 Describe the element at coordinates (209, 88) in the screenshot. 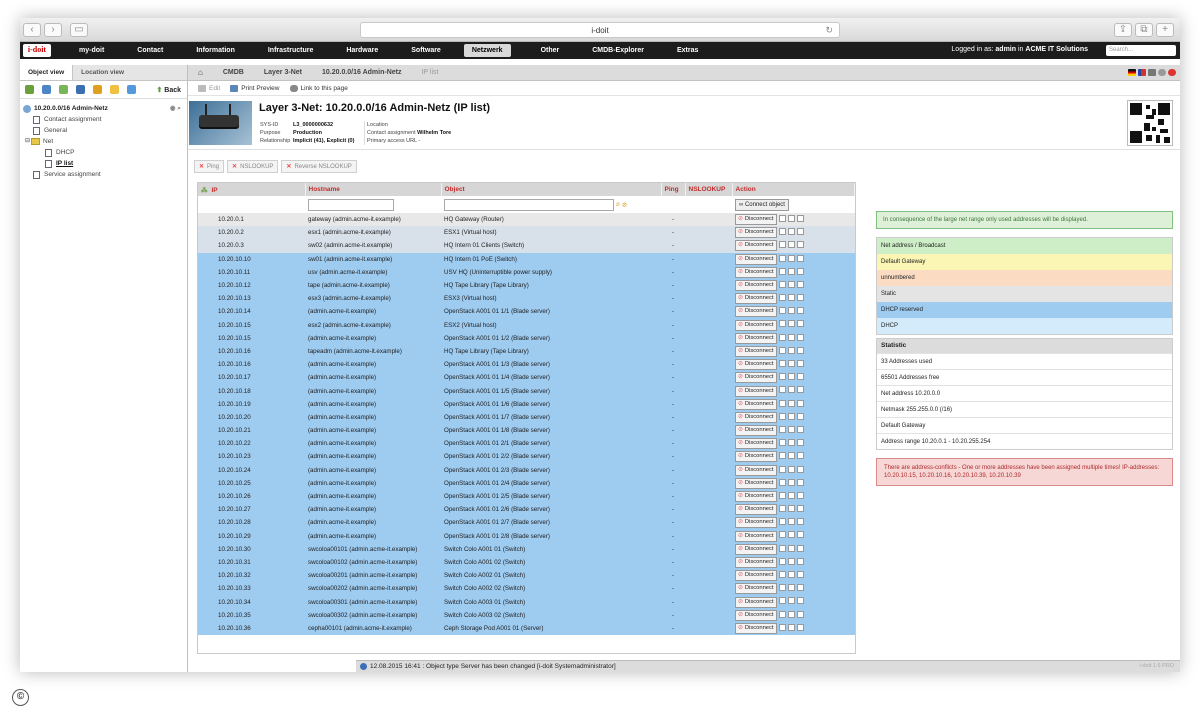

I see `edit-button: Edit` at that location.